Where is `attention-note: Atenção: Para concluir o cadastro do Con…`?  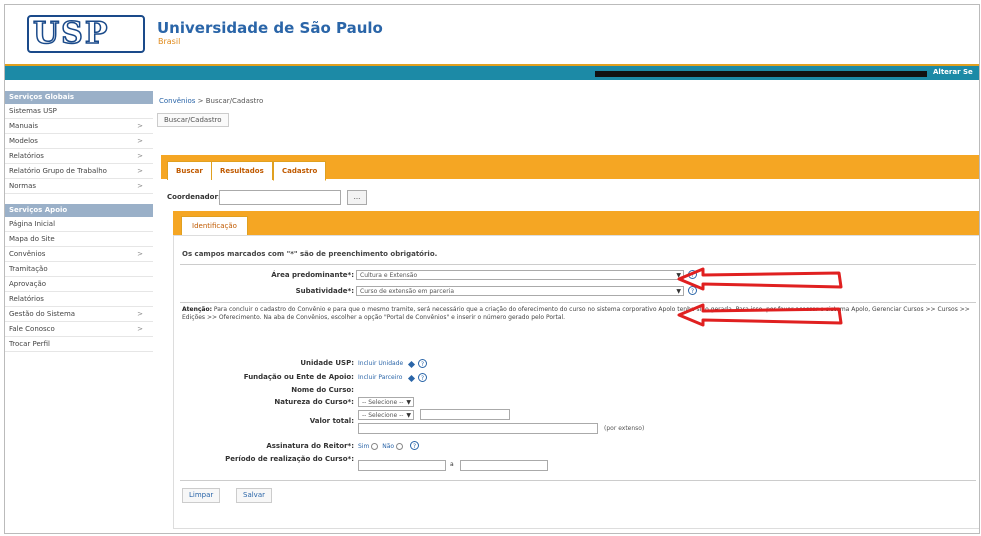
attention-note: Atenção: Para concluir o cadastro do Con… is located at coordinates (577, 314).